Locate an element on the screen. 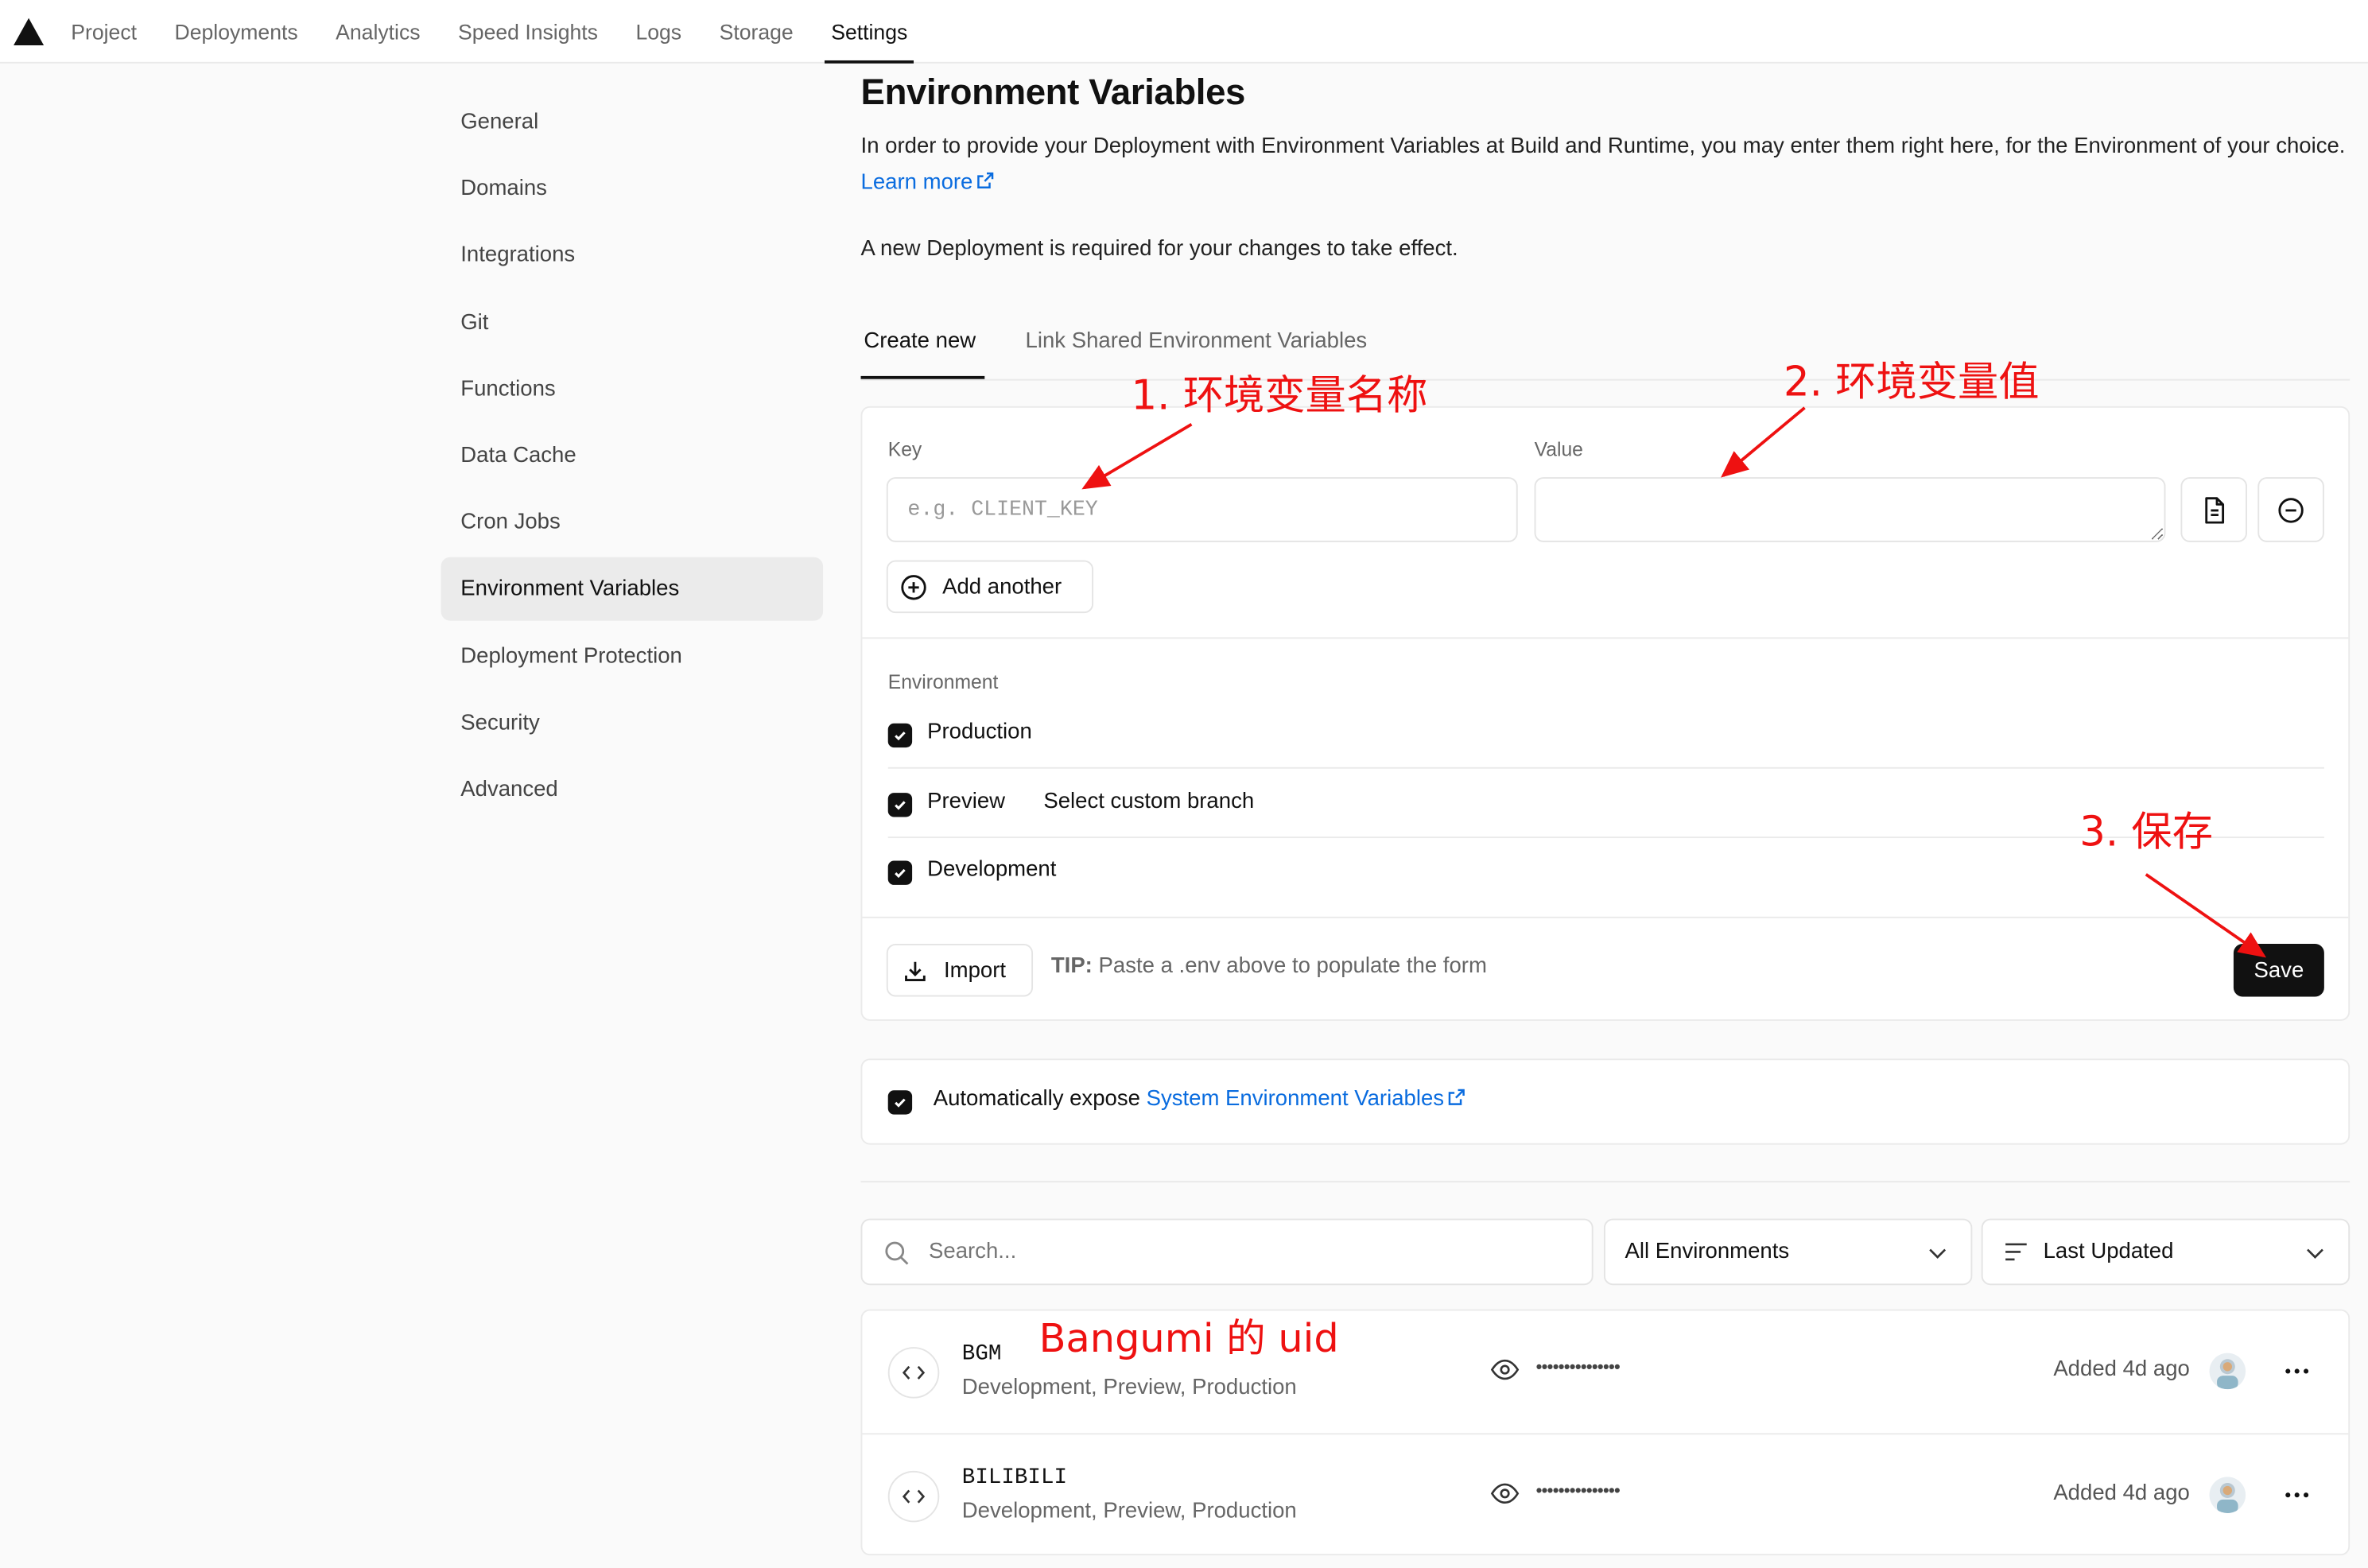  nav-deployments: Deployments is located at coordinates (236, 31).